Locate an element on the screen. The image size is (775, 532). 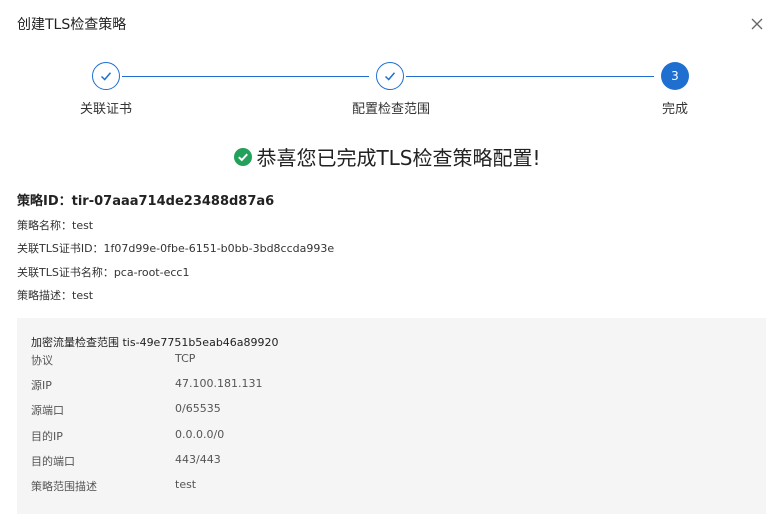
scope-title: 加密流量检查范围 tis-49e7751b5eab46a89920 is located at coordinates (155, 342).